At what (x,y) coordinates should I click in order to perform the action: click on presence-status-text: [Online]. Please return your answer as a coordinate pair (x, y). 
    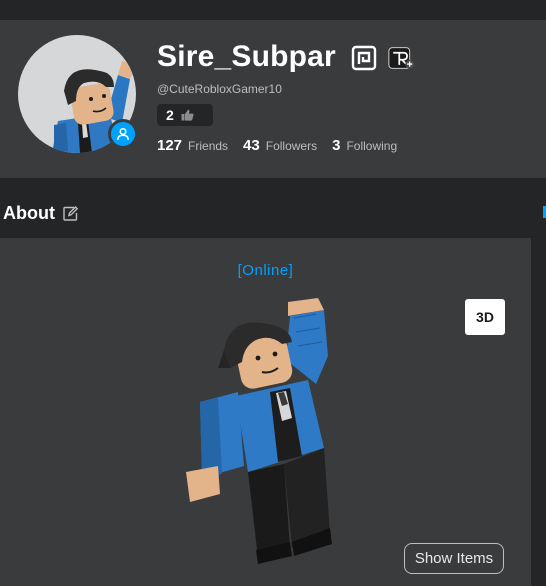
    Looking at the image, I should click on (265, 270).